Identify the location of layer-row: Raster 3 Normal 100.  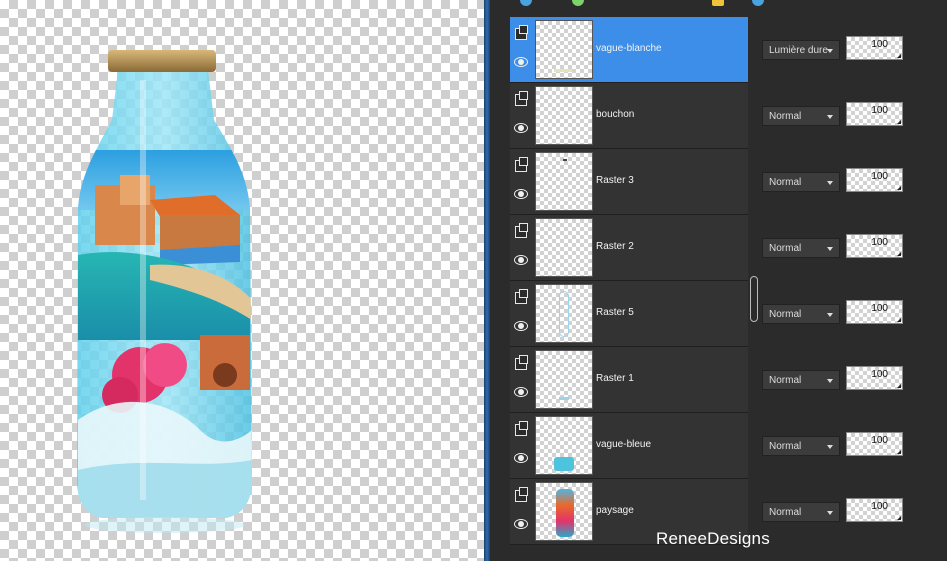
(728, 182).